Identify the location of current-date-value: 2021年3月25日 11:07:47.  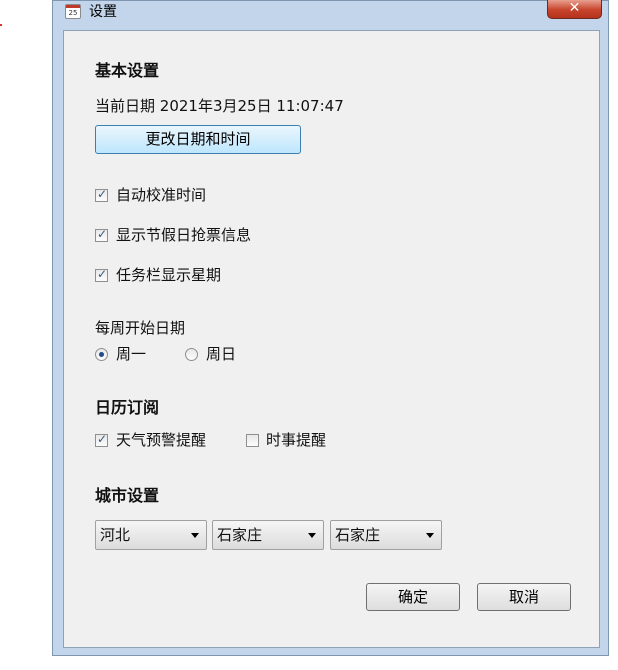
(251, 106).